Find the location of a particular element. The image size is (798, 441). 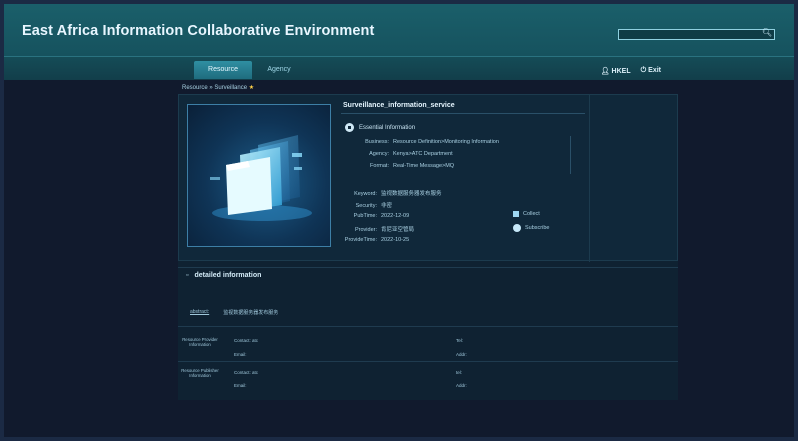

subscribe-button: Subscribe is located at coordinates (531, 228).